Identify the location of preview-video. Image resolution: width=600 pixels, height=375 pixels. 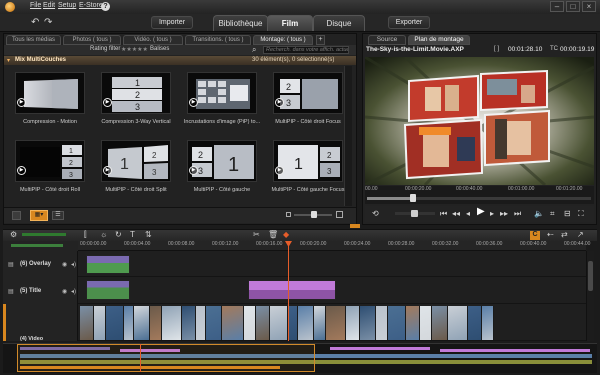
(479, 121).